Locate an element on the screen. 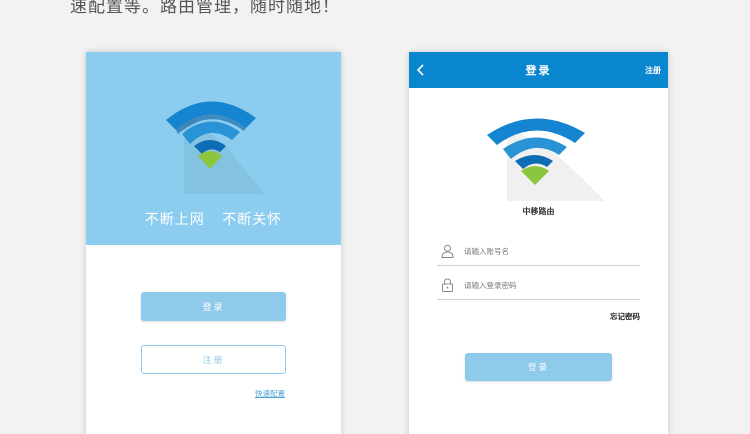 This screenshot has width=750, height=434. user-icon is located at coordinates (447, 251).